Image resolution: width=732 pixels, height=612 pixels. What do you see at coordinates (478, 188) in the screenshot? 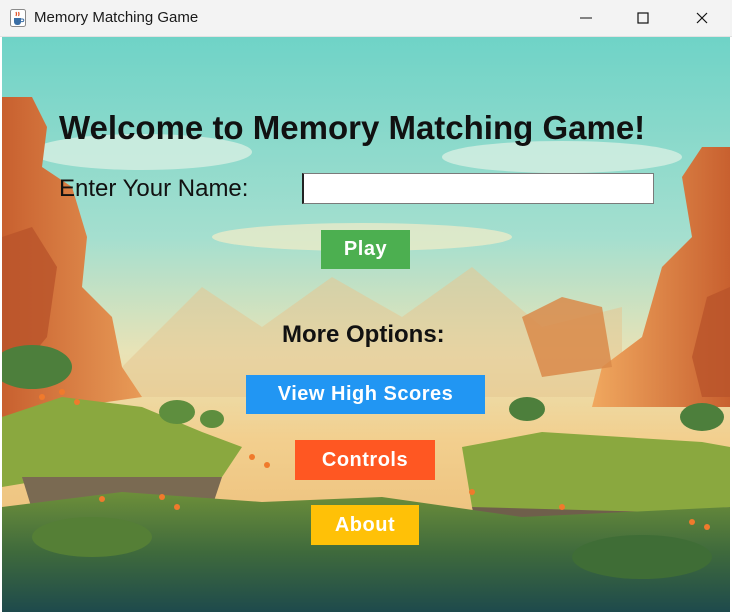
I see `name-input` at bounding box center [478, 188].